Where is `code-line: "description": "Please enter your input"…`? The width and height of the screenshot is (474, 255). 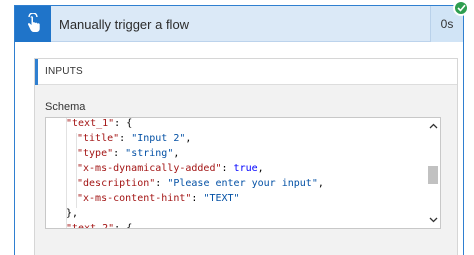 code-line: "description": "Please enter your input"… is located at coordinates (200, 183).